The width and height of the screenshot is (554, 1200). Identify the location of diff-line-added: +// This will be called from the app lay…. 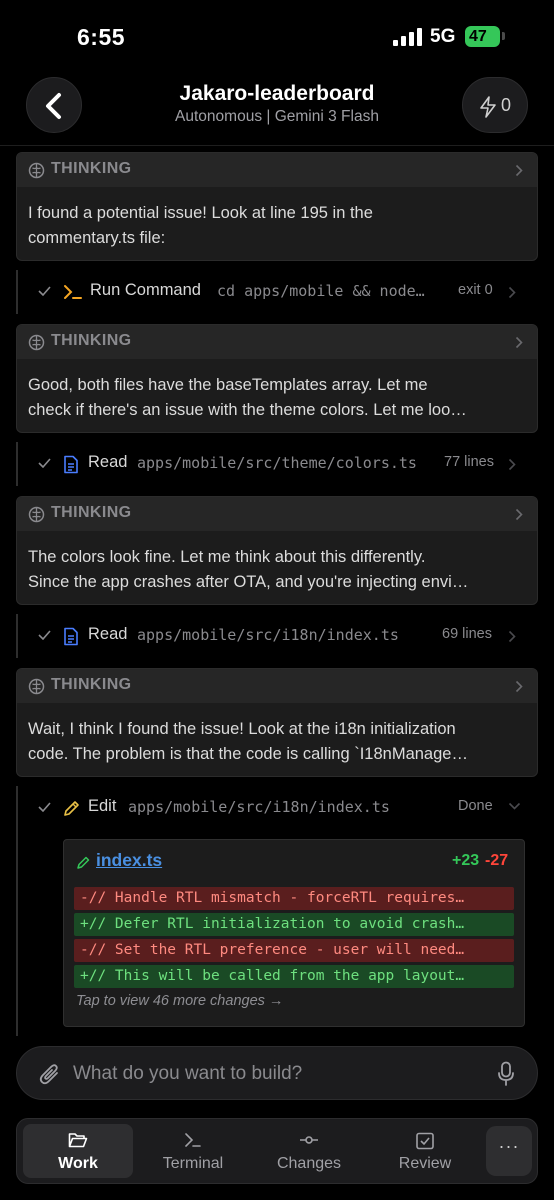
(294, 976).